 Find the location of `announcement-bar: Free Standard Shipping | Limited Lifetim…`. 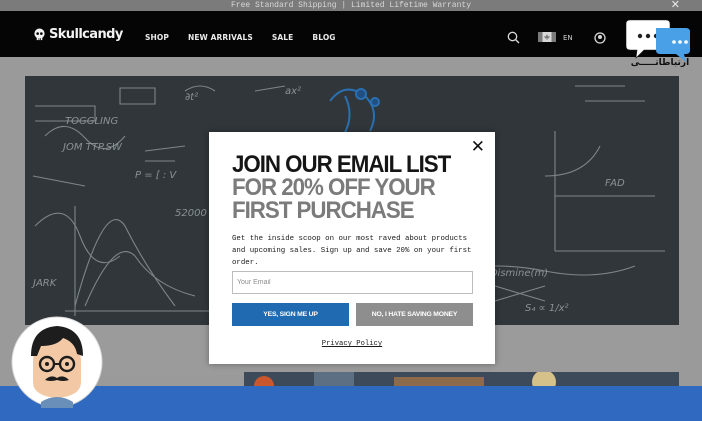

announcement-bar: Free Standard Shipping | Limited Lifetim… is located at coordinates (351, 5).